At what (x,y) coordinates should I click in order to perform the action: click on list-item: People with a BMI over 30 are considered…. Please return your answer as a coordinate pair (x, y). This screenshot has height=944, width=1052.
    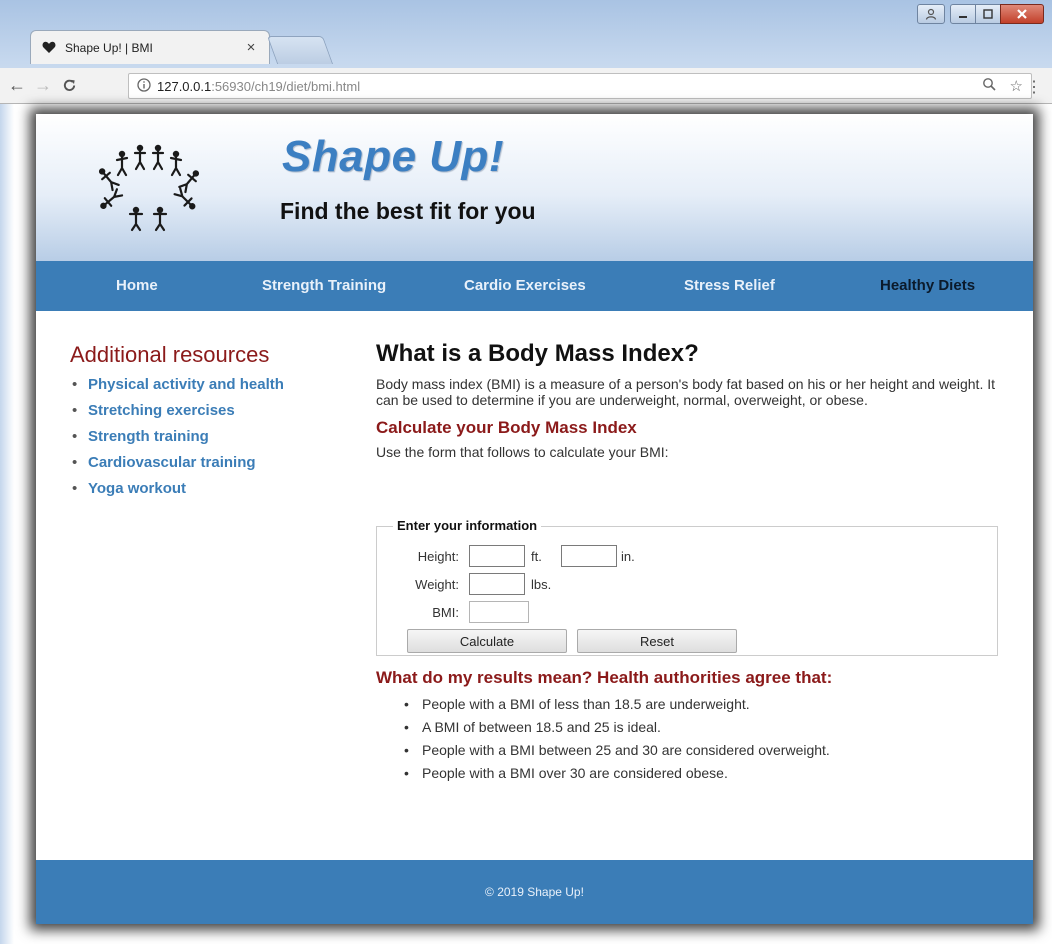
    Looking at the image, I should click on (615, 776).